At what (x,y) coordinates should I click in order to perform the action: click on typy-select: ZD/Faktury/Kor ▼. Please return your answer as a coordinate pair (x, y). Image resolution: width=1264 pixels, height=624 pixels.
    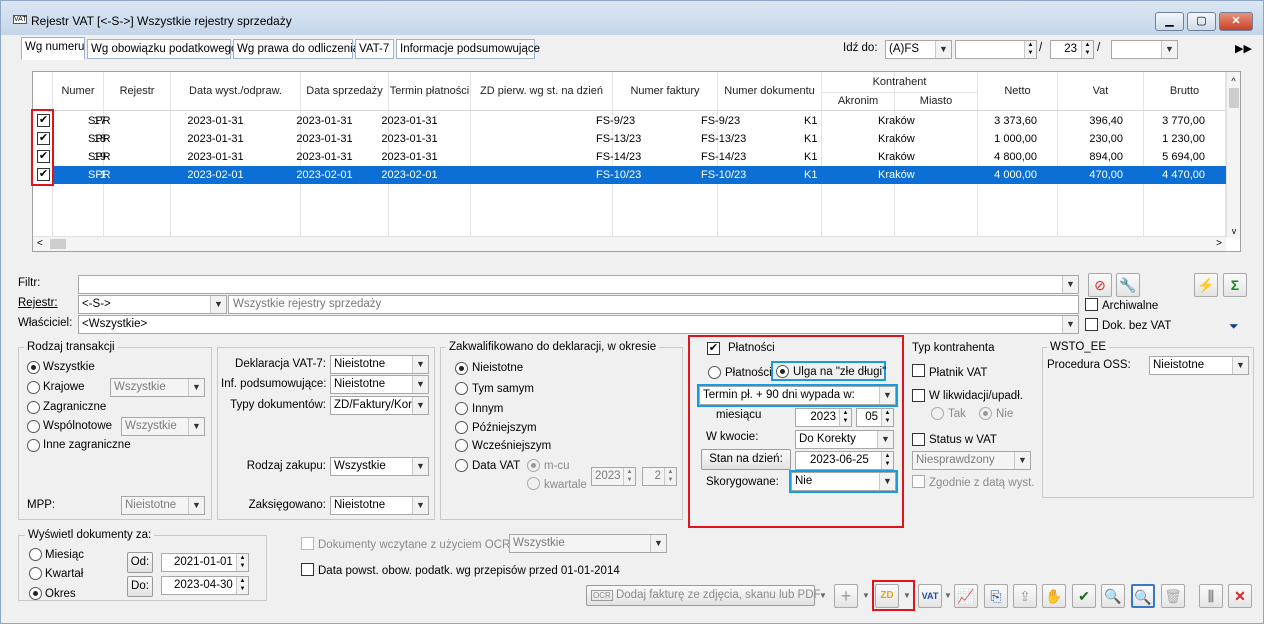
    Looking at the image, I should click on (379, 405).